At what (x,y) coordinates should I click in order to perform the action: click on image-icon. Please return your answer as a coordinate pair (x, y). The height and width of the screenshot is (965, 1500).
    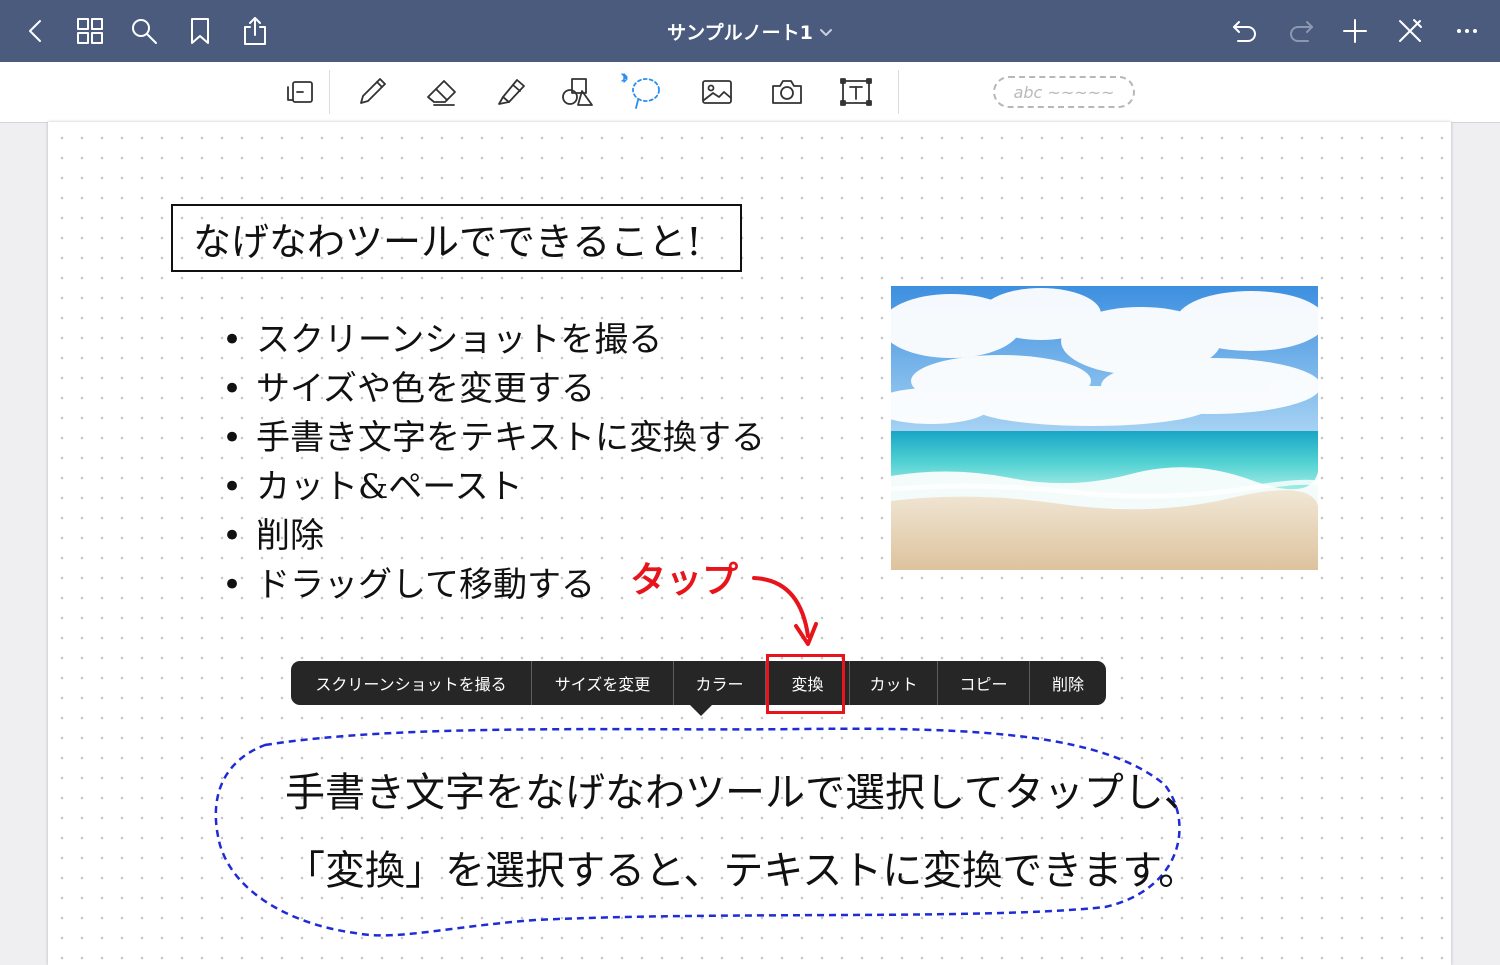
    Looking at the image, I should click on (717, 92).